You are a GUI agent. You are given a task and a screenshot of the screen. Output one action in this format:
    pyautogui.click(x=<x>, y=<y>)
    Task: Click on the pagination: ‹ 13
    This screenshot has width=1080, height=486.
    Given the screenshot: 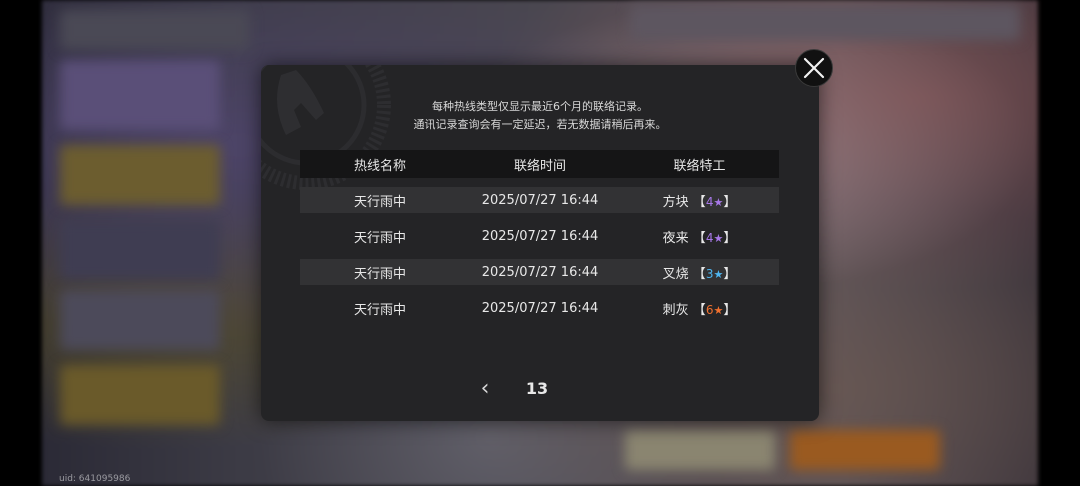 What is the action you would take?
    pyautogui.click(x=540, y=390)
    